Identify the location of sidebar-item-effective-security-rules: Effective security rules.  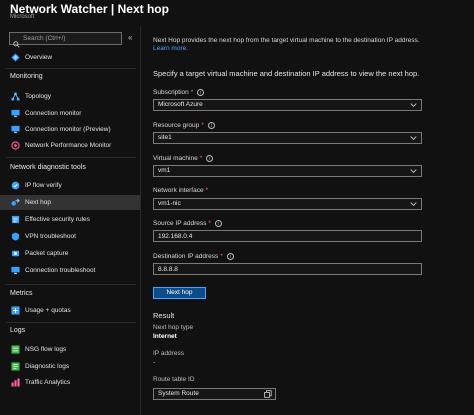
(70, 219).